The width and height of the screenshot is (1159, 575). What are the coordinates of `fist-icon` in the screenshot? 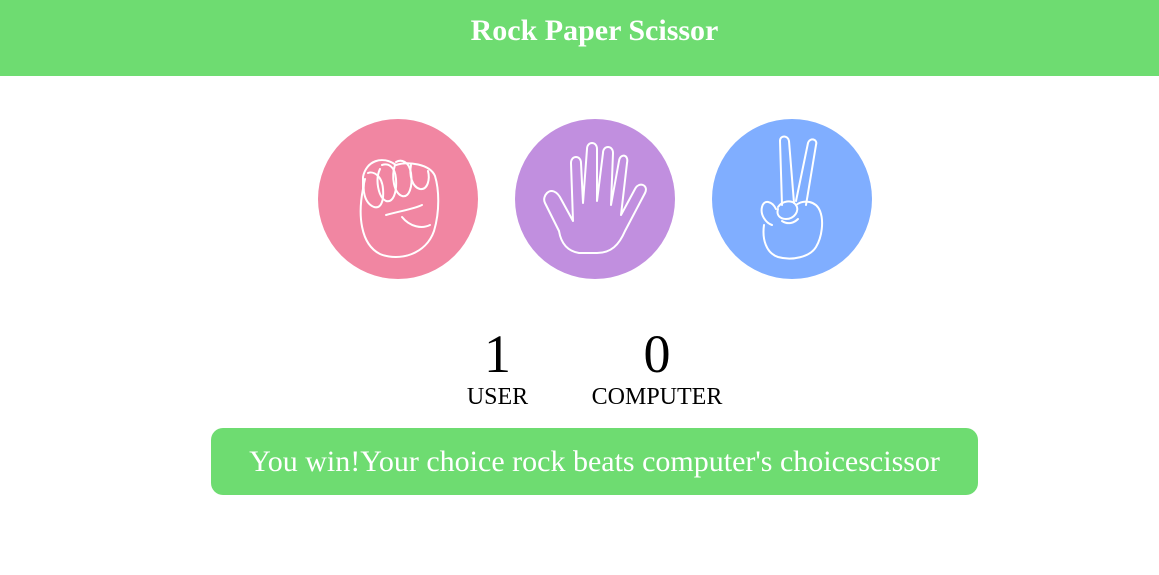 It's located at (398, 199).